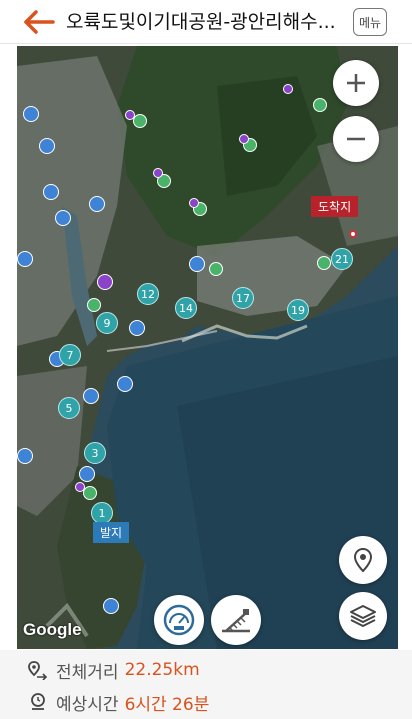  I want to click on route-waypoint: 1, so click(102, 513).